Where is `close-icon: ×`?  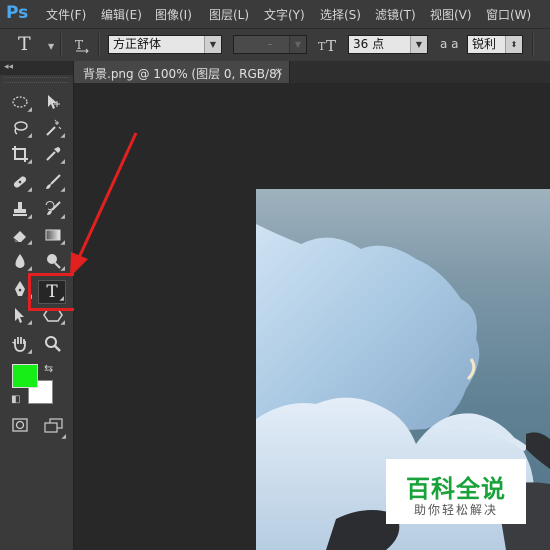 close-icon: × is located at coordinates (278, 71).